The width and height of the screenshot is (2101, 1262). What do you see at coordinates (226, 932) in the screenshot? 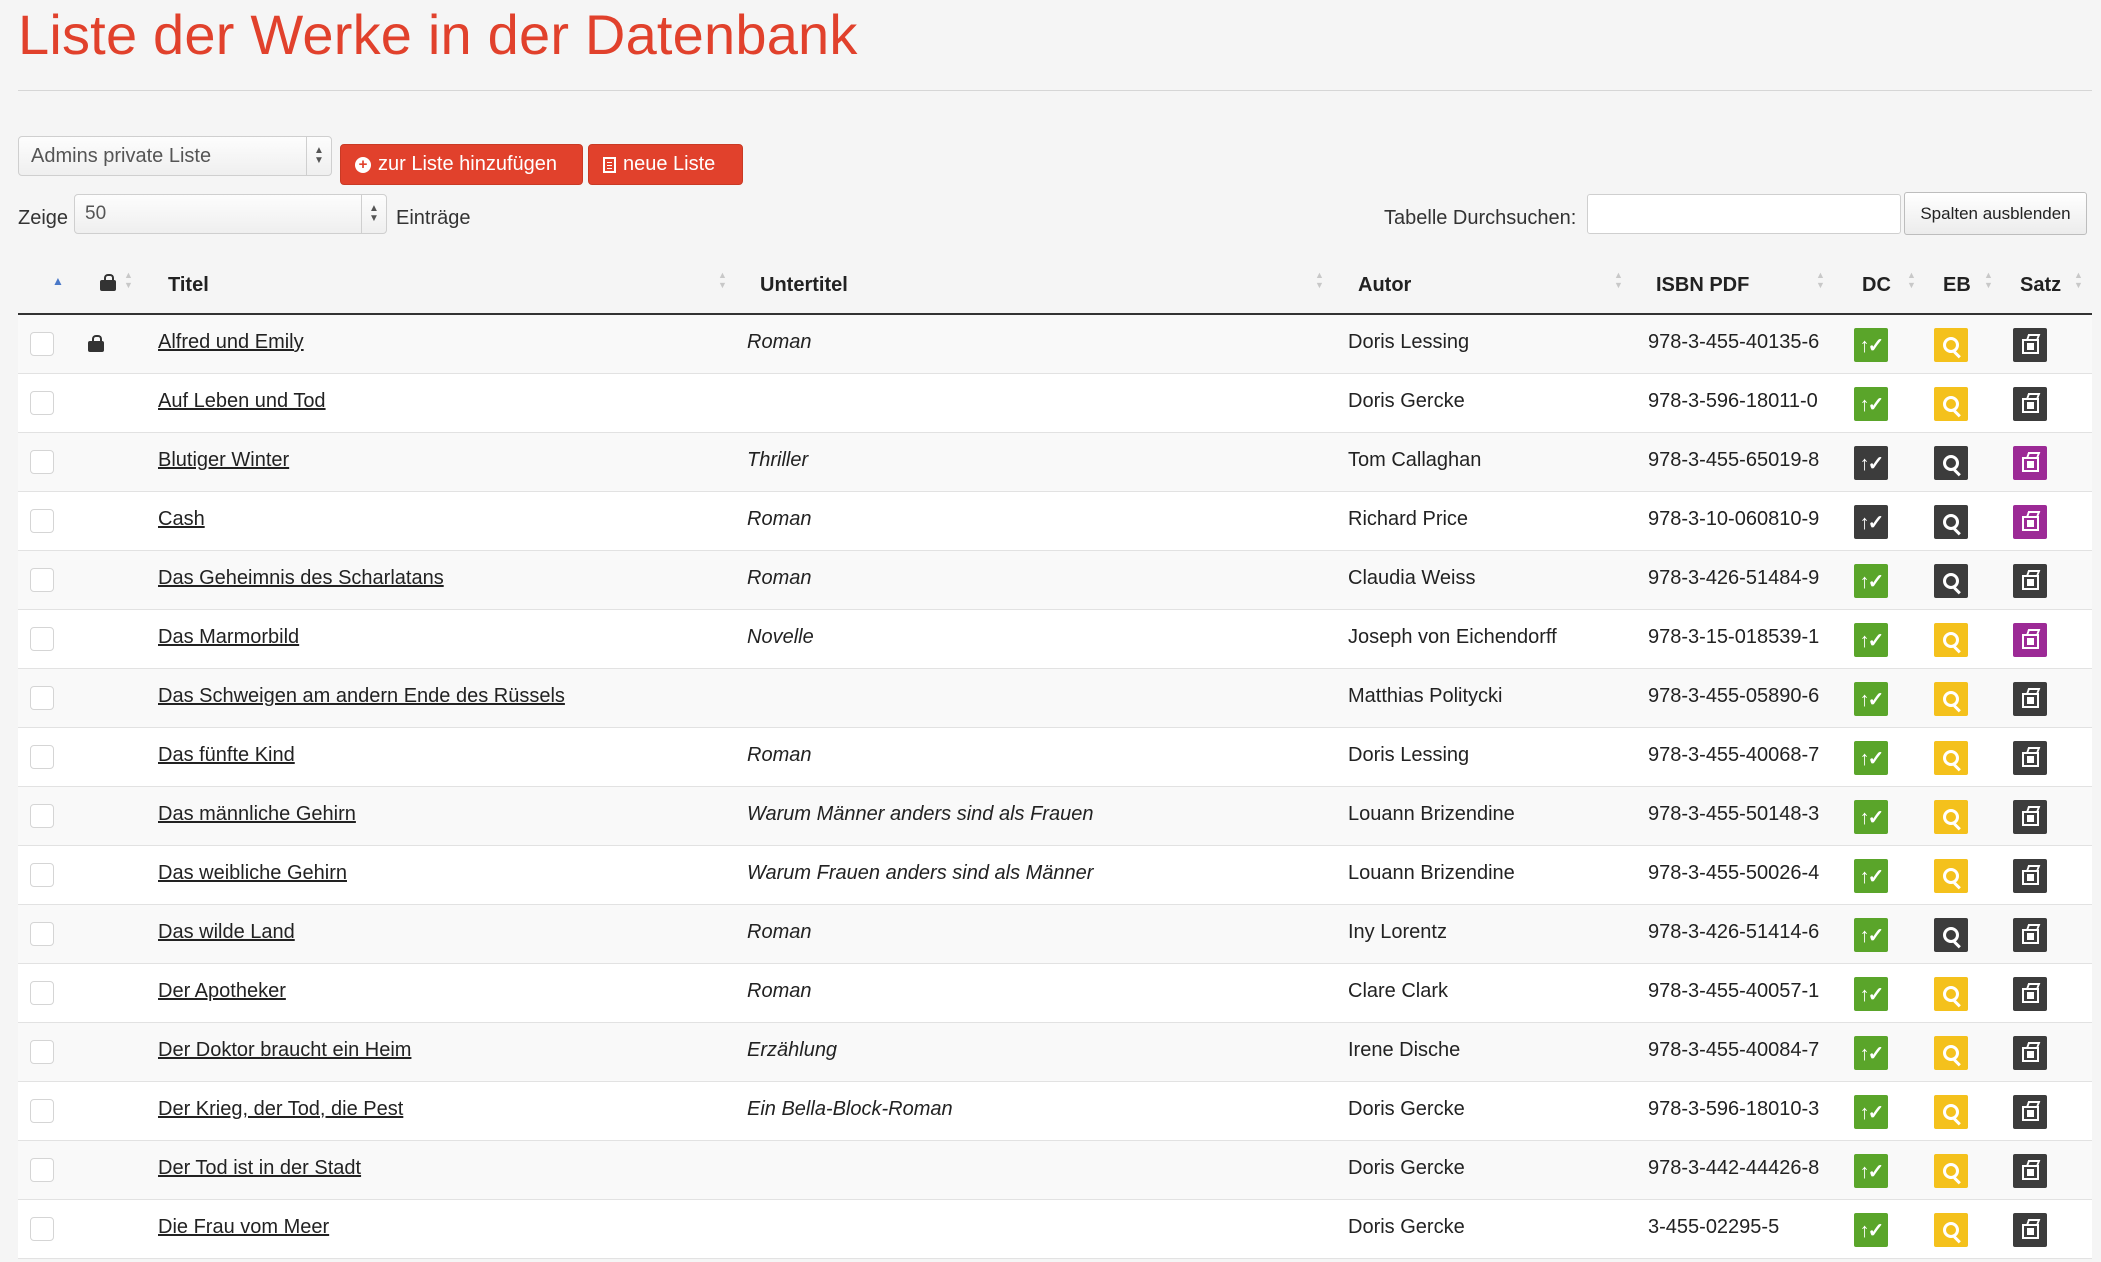
I see `work-title-link: Das wilde Land` at bounding box center [226, 932].